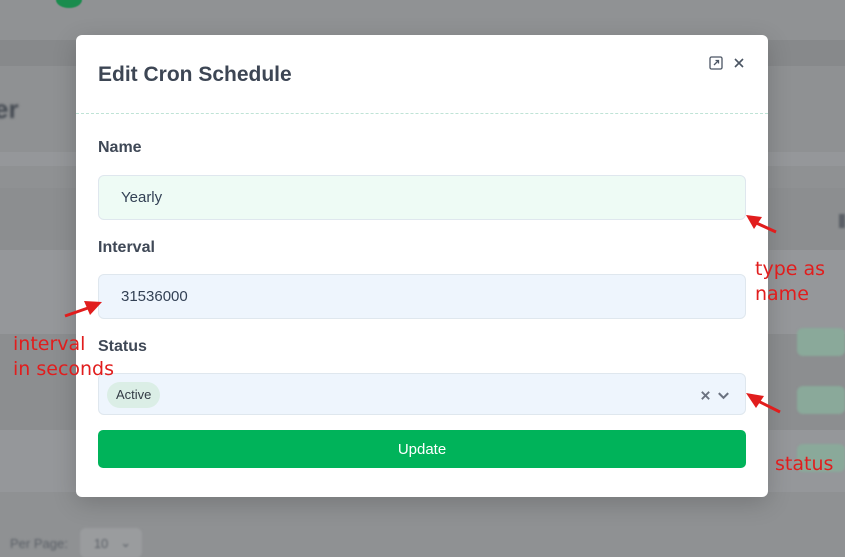 This screenshot has width=845, height=557. I want to click on background-heading: er, so click(9, 109).